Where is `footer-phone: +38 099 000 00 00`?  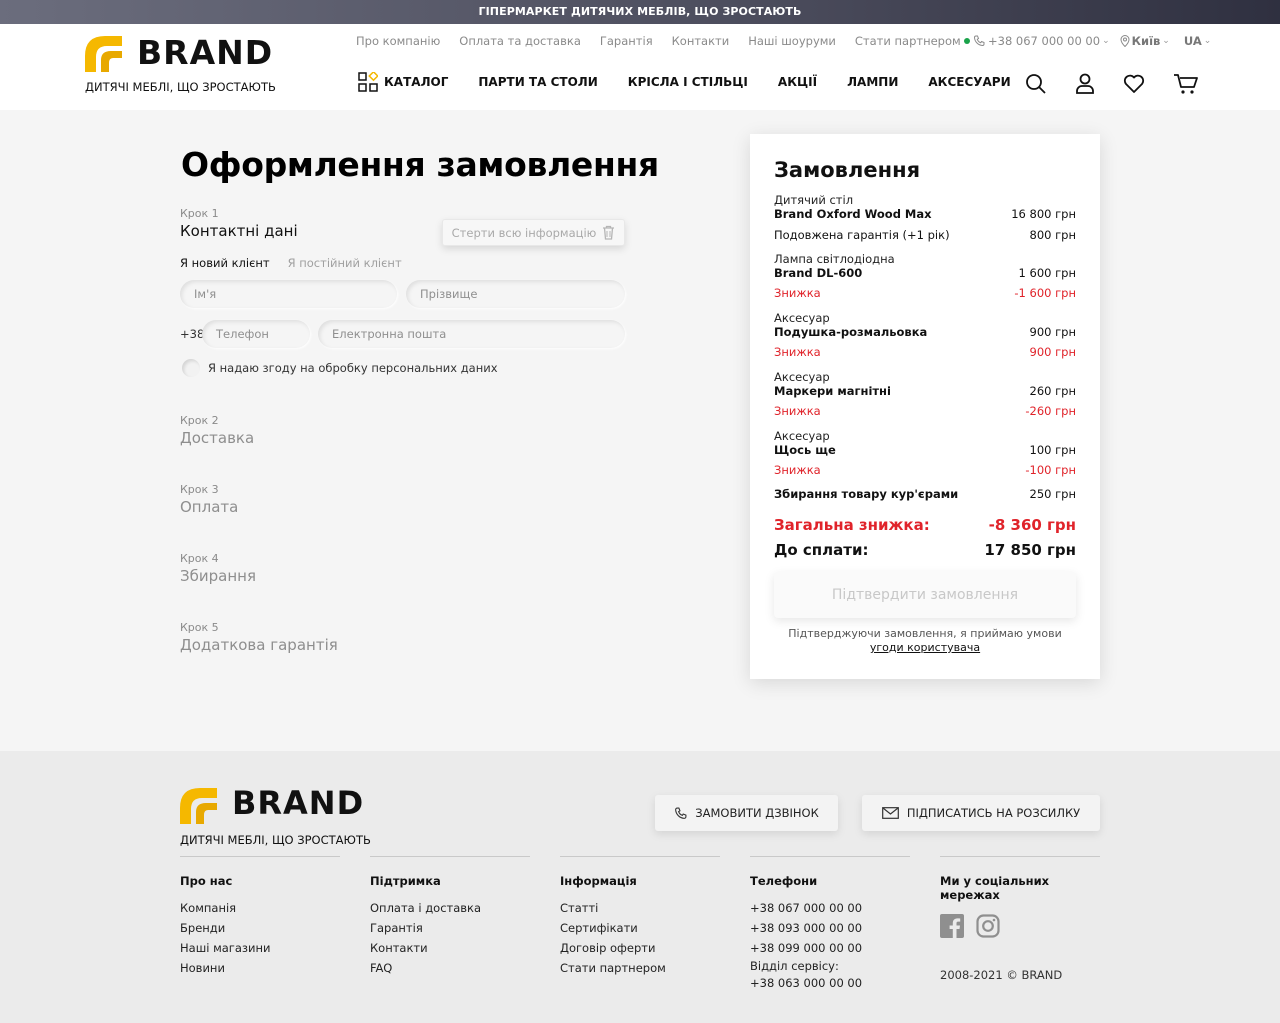 footer-phone: +38 099 000 00 00 is located at coordinates (830, 948).